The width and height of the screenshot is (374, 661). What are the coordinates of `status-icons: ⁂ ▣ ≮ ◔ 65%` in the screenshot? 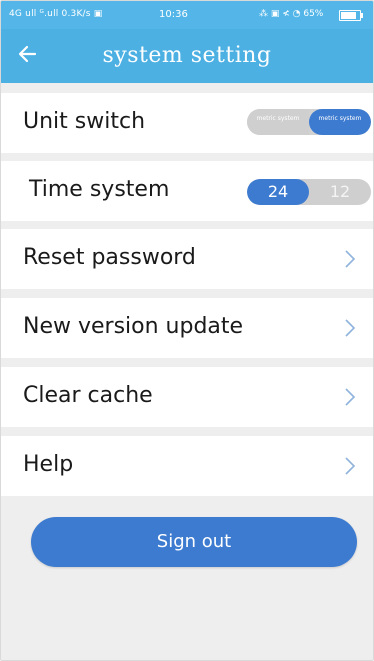 It's located at (291, 14).